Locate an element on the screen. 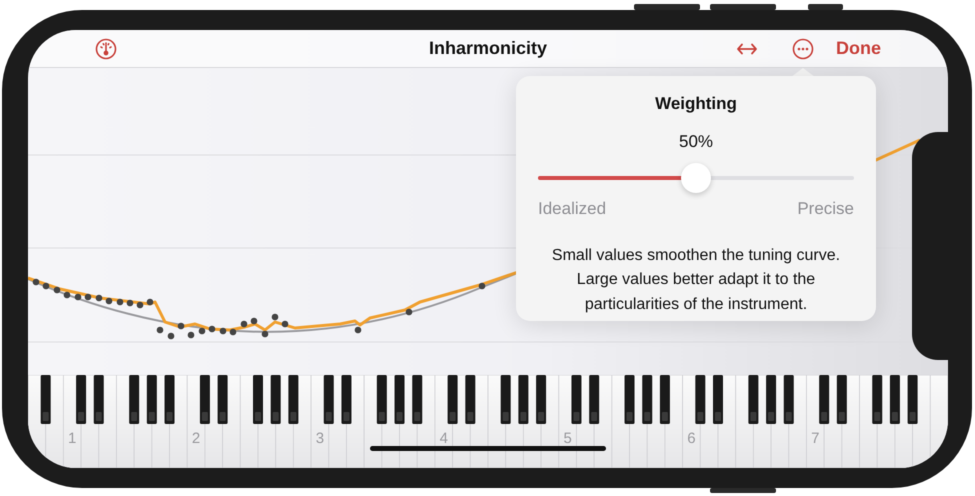 This screenshot has height=496, width=975. octave-label: 2 is located at coordinates (196, 438).